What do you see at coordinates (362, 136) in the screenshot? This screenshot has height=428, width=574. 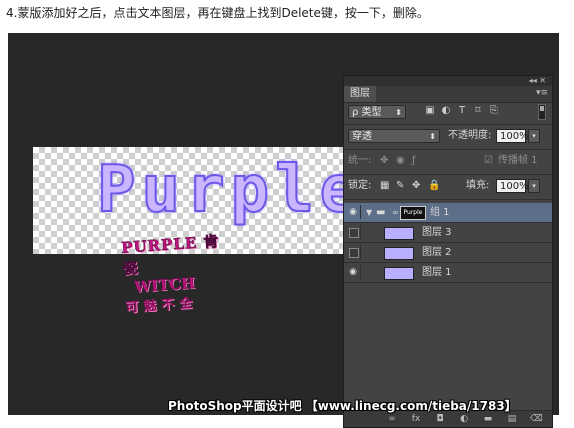 I see `blend-mode-label: 穿透` at bounding box center [362, 136].